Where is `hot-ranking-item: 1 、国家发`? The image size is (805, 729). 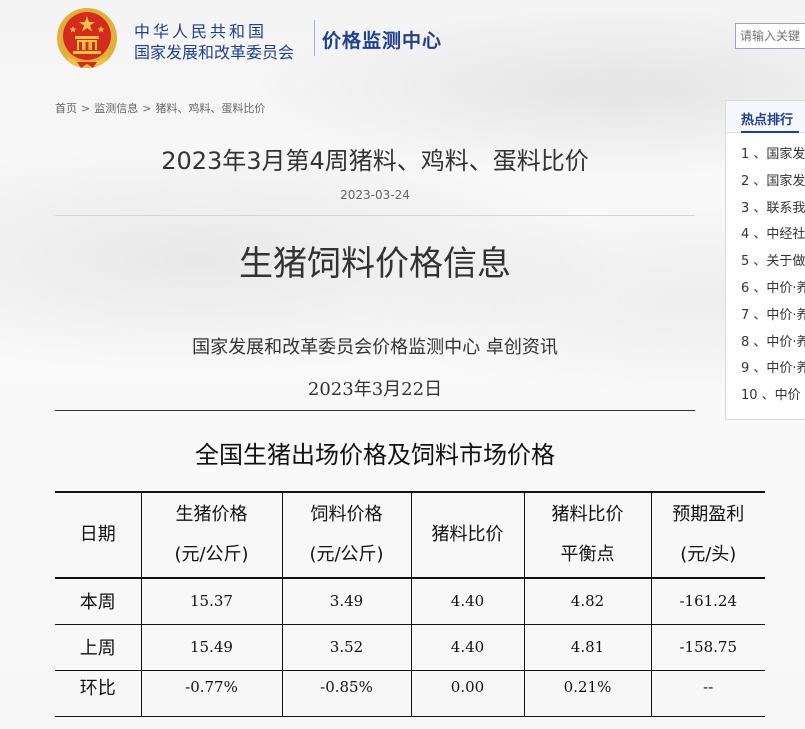 hot-ranking-item: 1 、国家发 is located at coordinates (765, 154).